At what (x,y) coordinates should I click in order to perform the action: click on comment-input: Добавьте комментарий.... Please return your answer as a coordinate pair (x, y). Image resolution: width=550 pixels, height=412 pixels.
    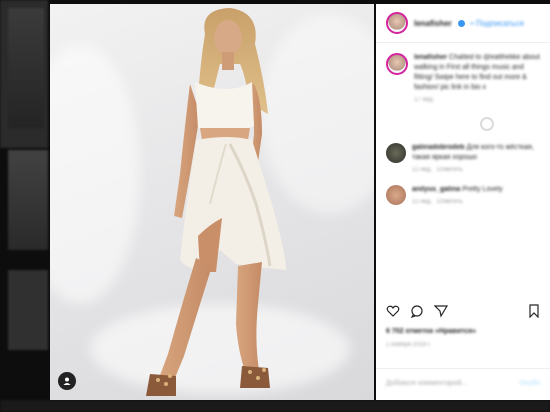
    Looking at the image, I should click on (426, 383).